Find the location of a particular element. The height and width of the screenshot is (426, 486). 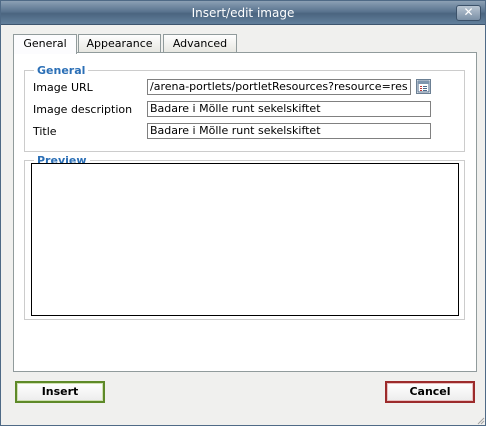

image-description-label: Image description is located at coordinates (83, 109).